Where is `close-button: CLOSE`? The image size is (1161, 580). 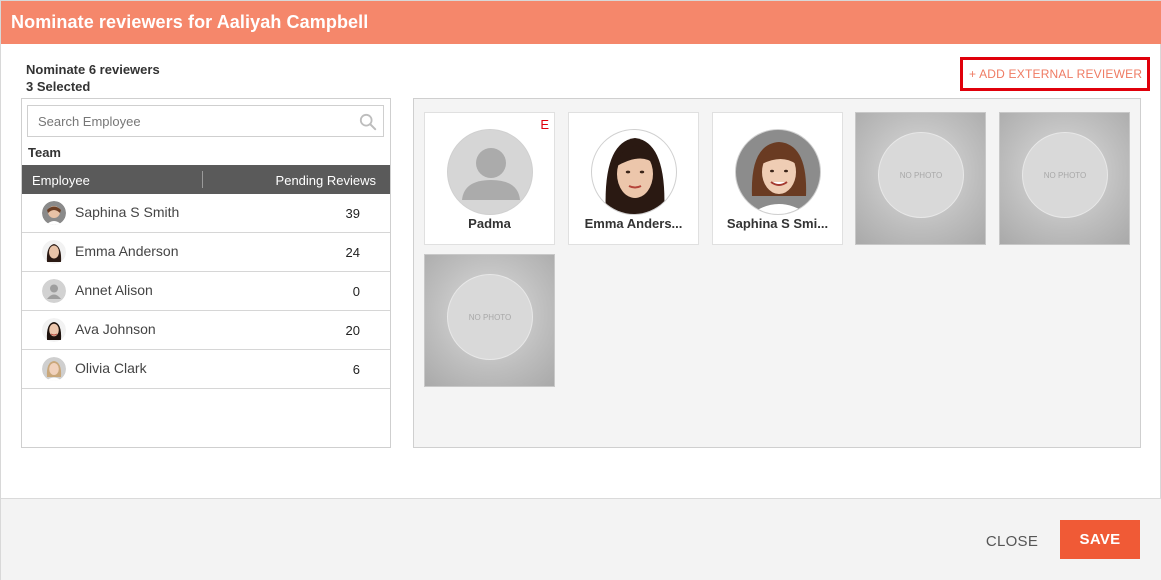
close-button: CLOSE is located at coordinates (1012, 541).